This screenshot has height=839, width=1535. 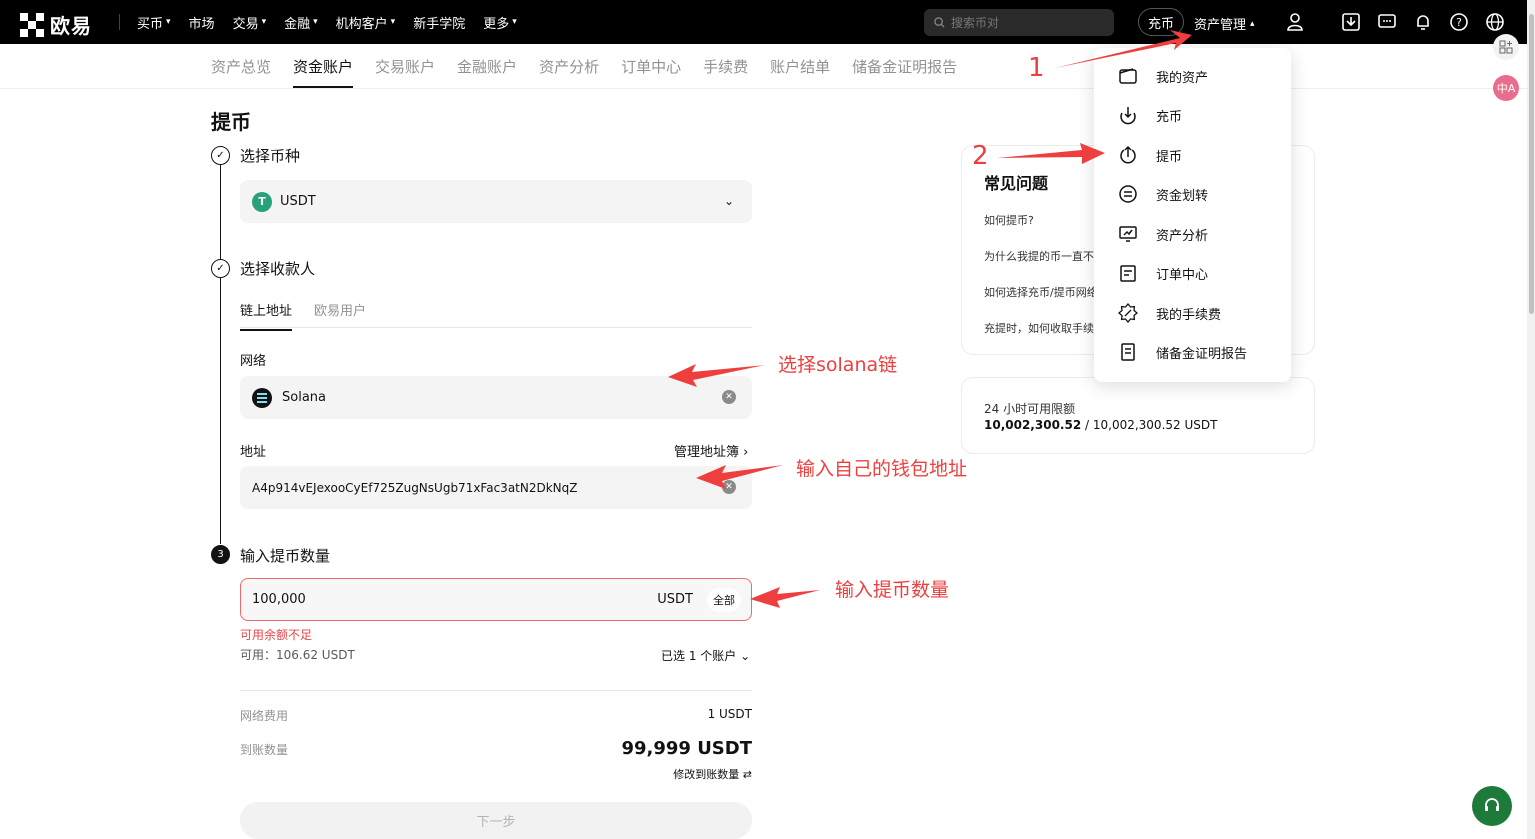 I want to click on menu-my-fees: 我的手续费, so click(x=1169, y=313).